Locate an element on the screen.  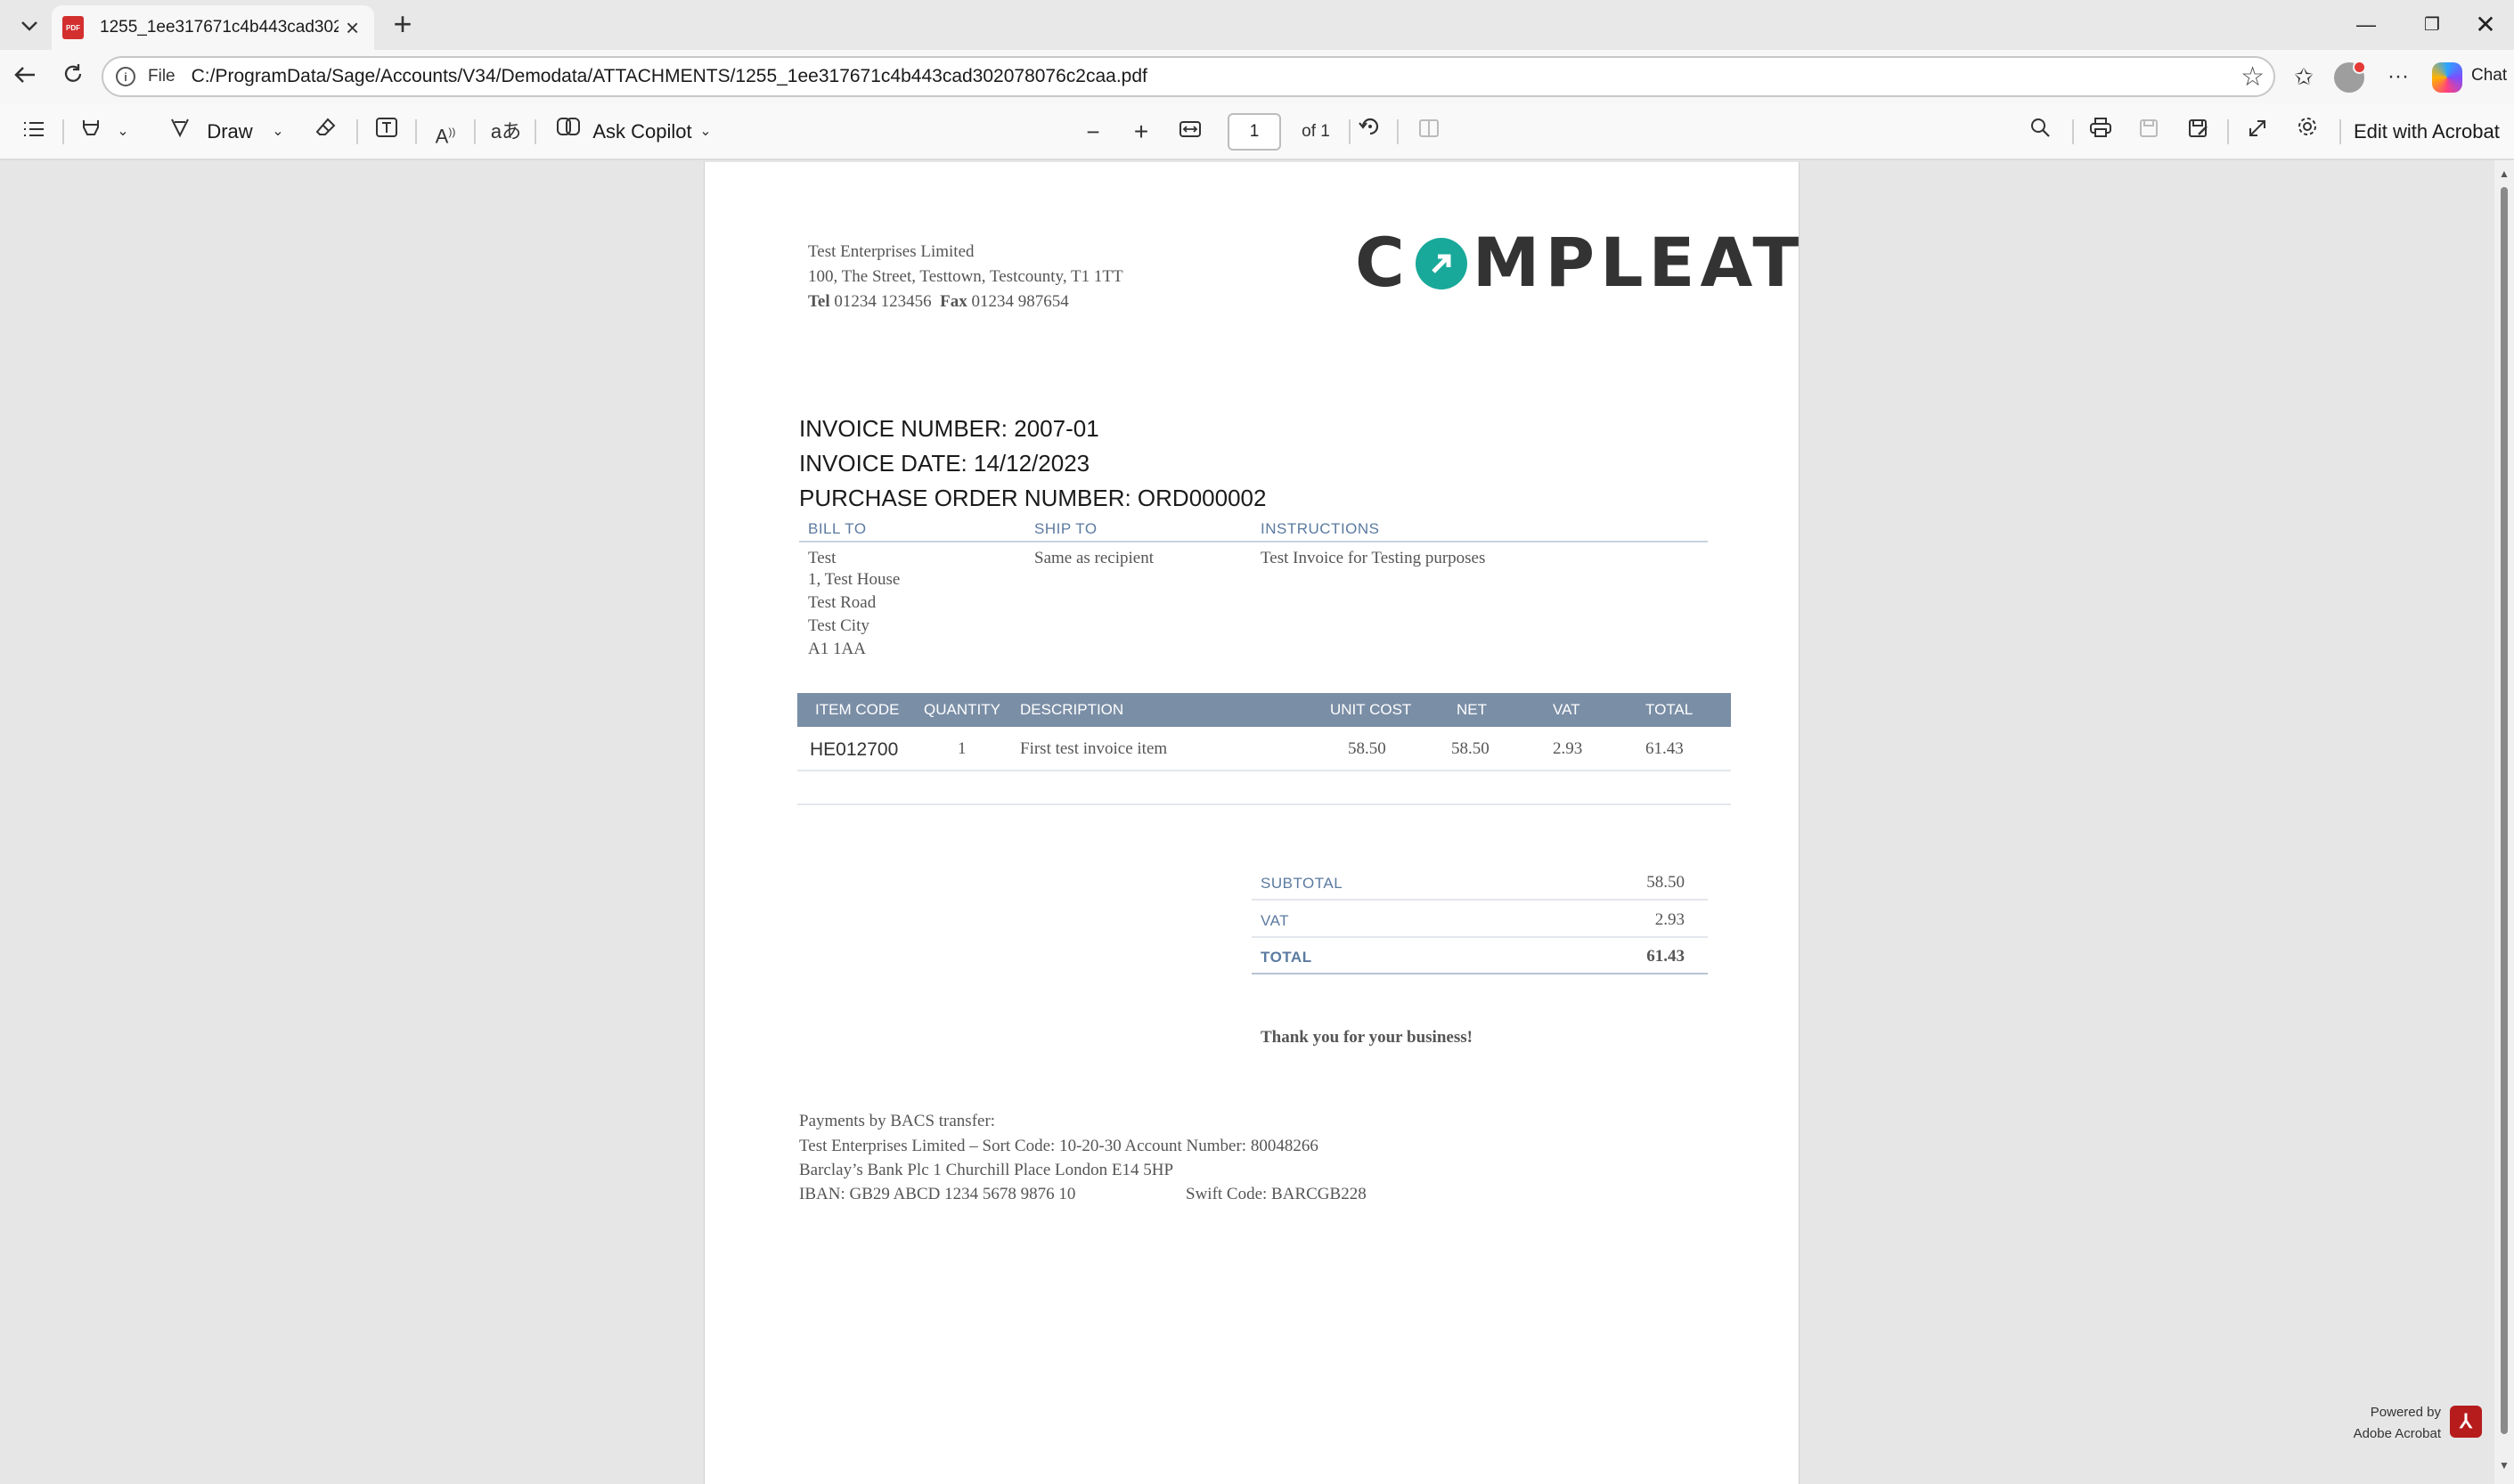
two-page-view-icon is located at coordinates (1429, 132).